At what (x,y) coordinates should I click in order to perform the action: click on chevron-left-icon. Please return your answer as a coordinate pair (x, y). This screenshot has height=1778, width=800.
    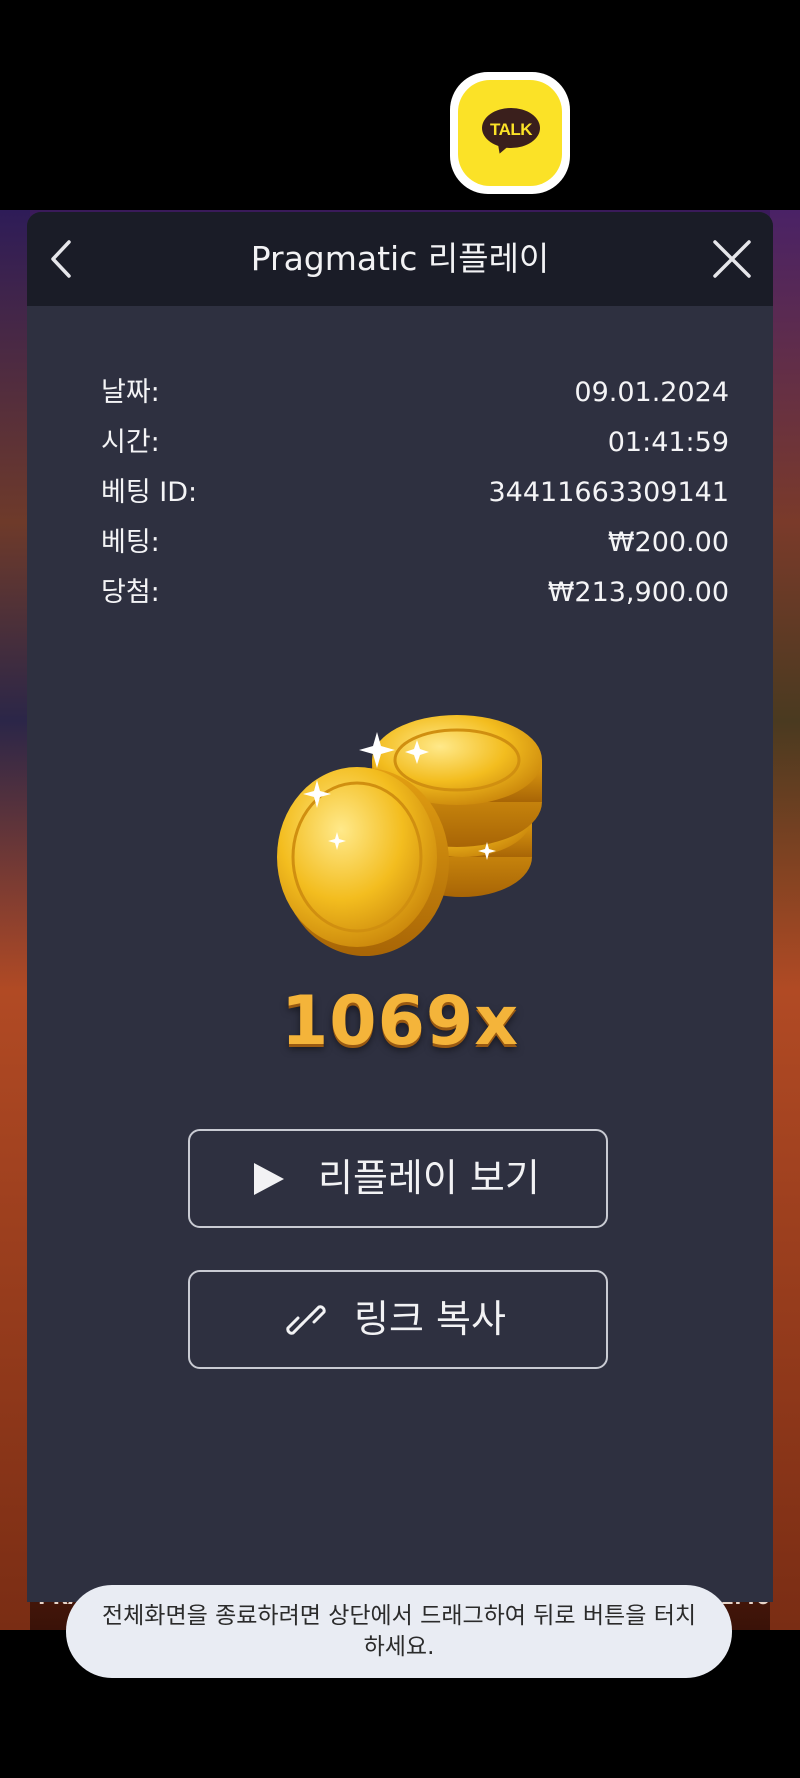
    Looking at the image, I should click on (61, 259).